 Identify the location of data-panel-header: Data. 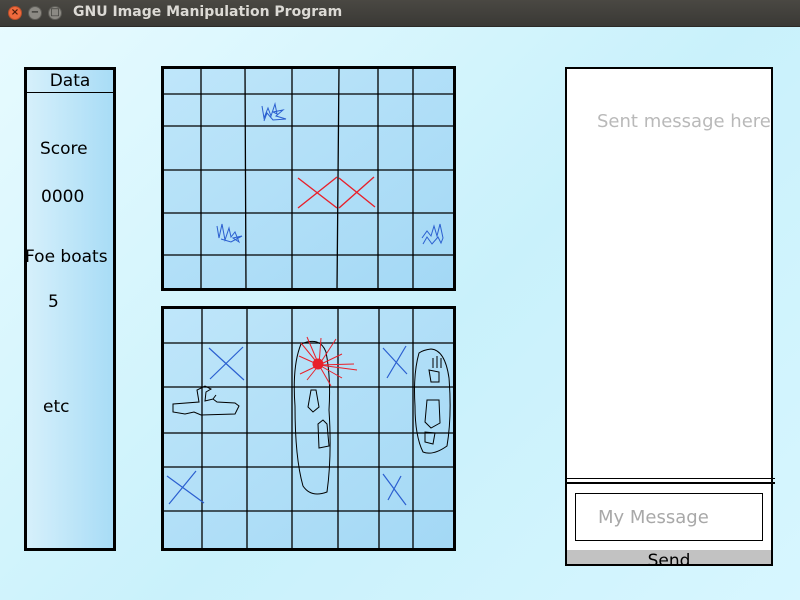
(70, 81).